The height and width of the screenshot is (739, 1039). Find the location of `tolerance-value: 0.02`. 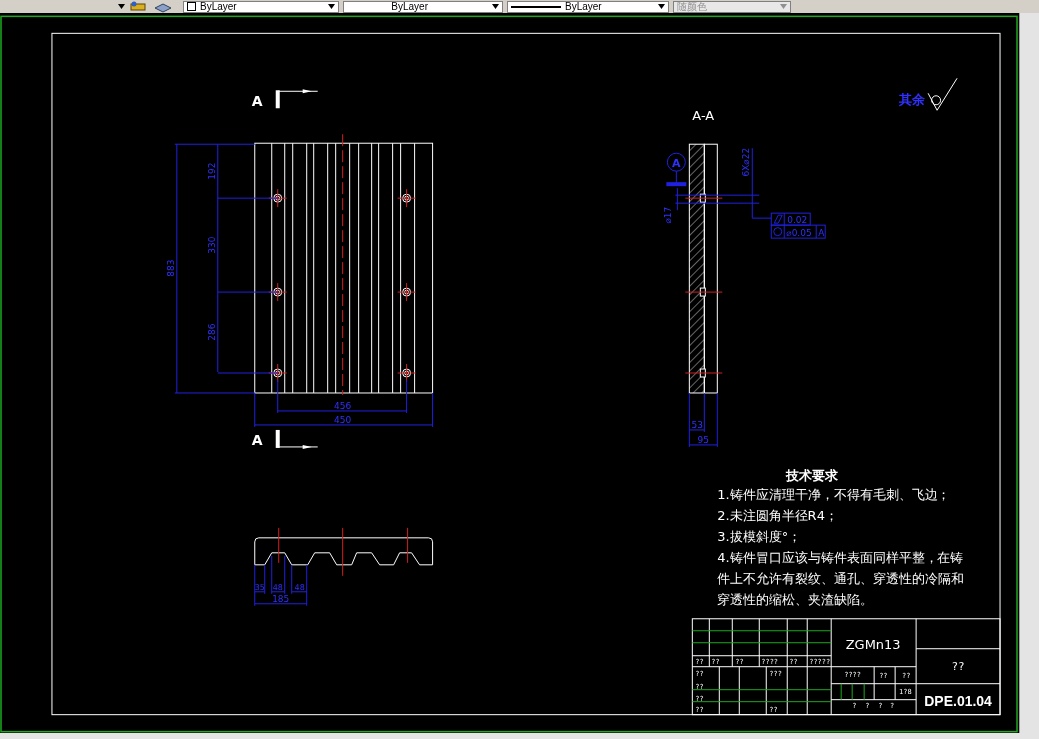

tolerance-value: 0.02 is located at coordinates (797, 220).